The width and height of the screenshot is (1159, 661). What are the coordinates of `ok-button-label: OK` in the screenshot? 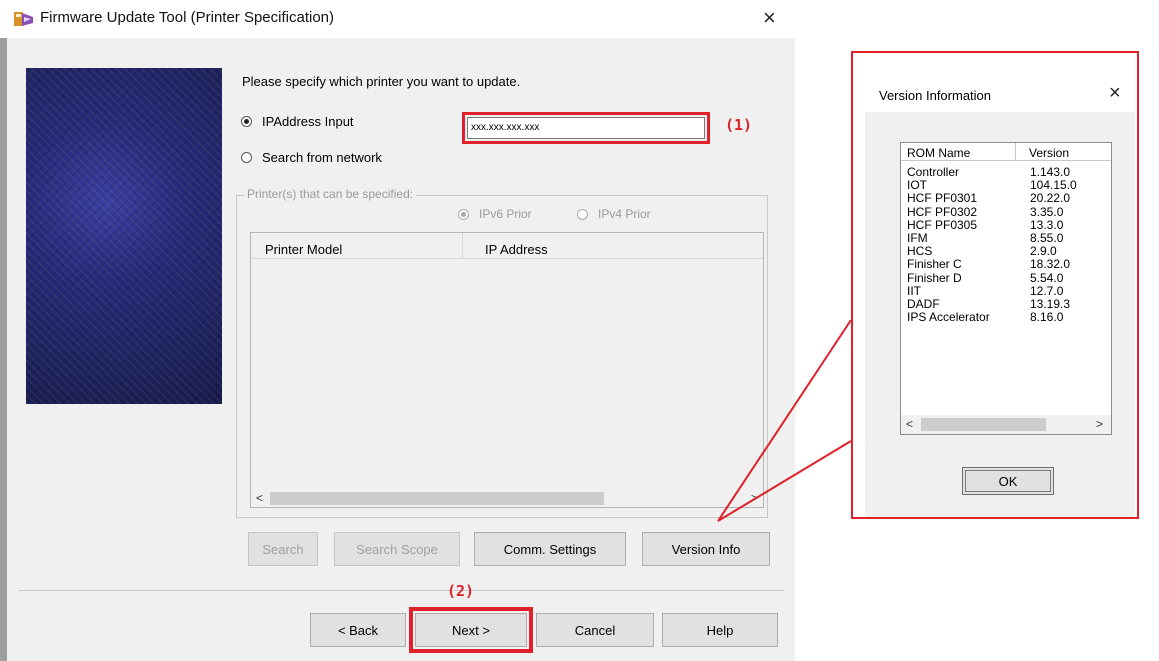 It's located at (1008, 481).